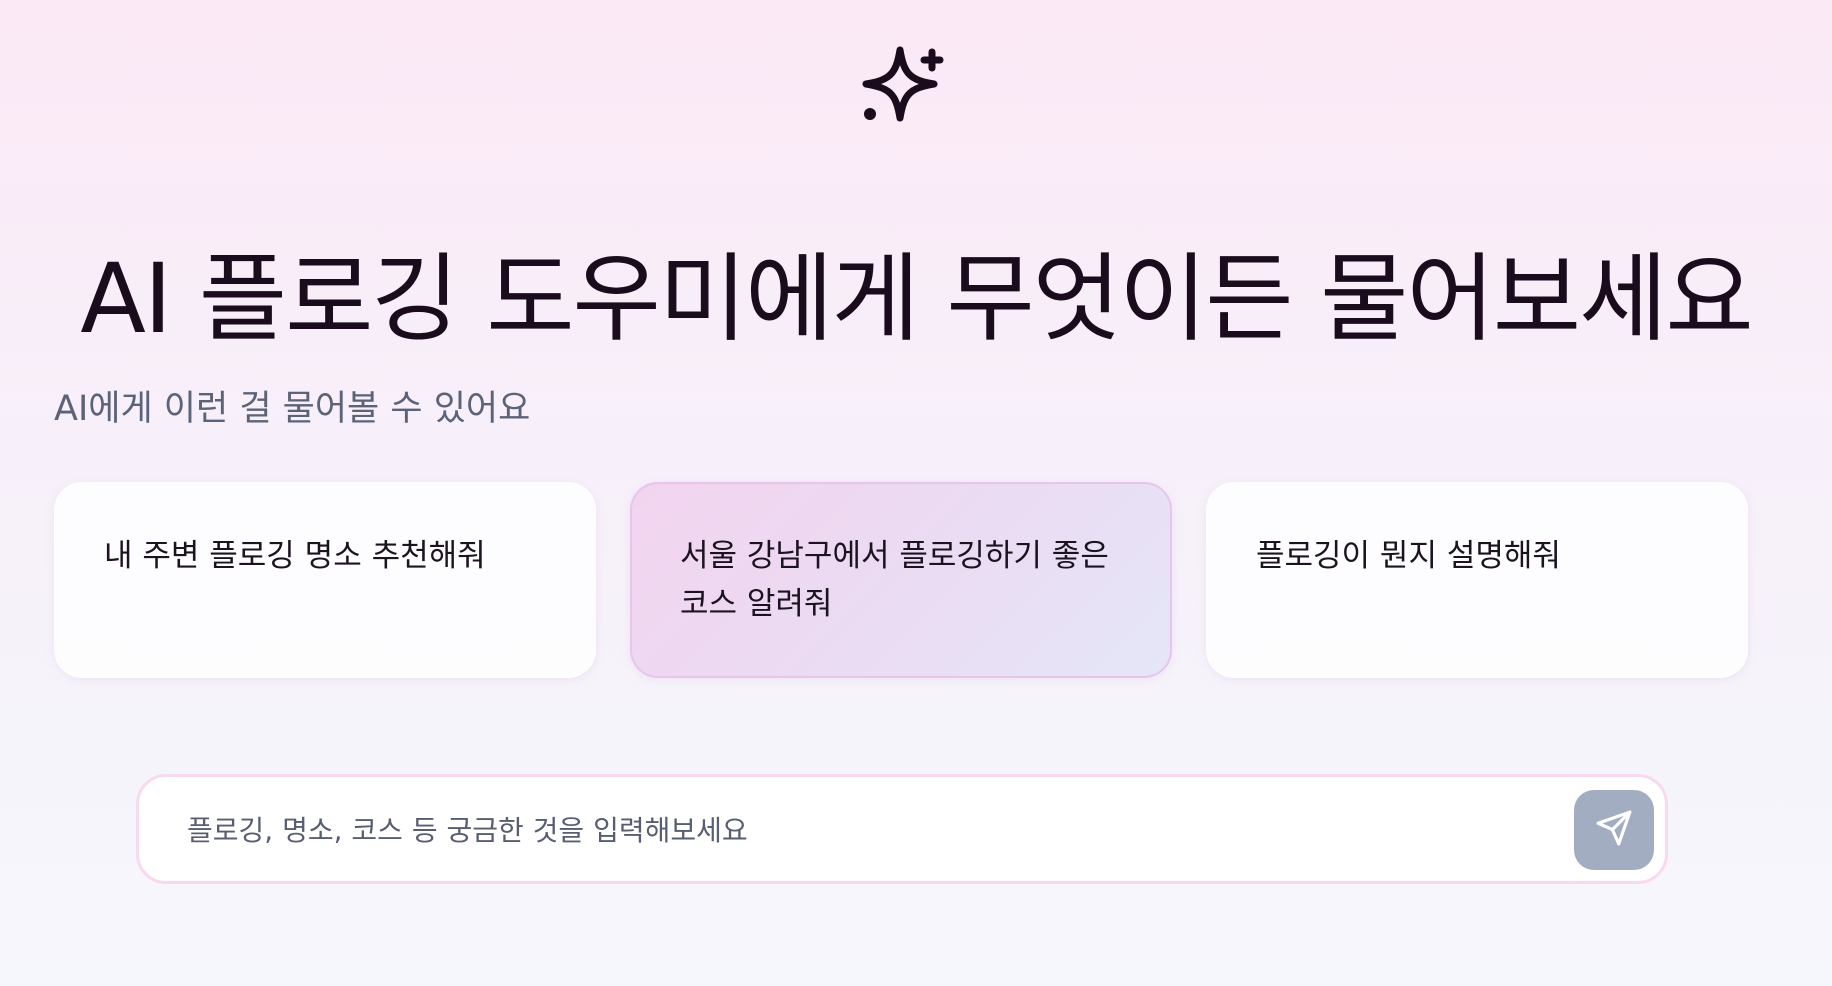  I want to click on suggestion-card-label: 내 주변 플로깅 명소 추천해줘, so click(295, 556).